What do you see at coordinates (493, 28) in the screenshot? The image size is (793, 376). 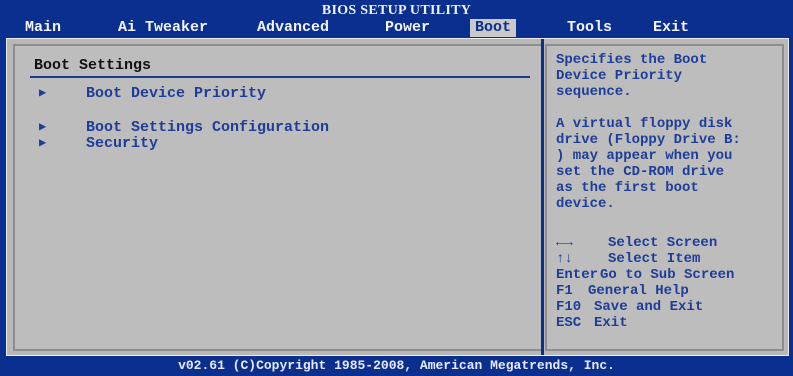 I see `menu-tab-boot: Boot` at bounding box center [493, 28].